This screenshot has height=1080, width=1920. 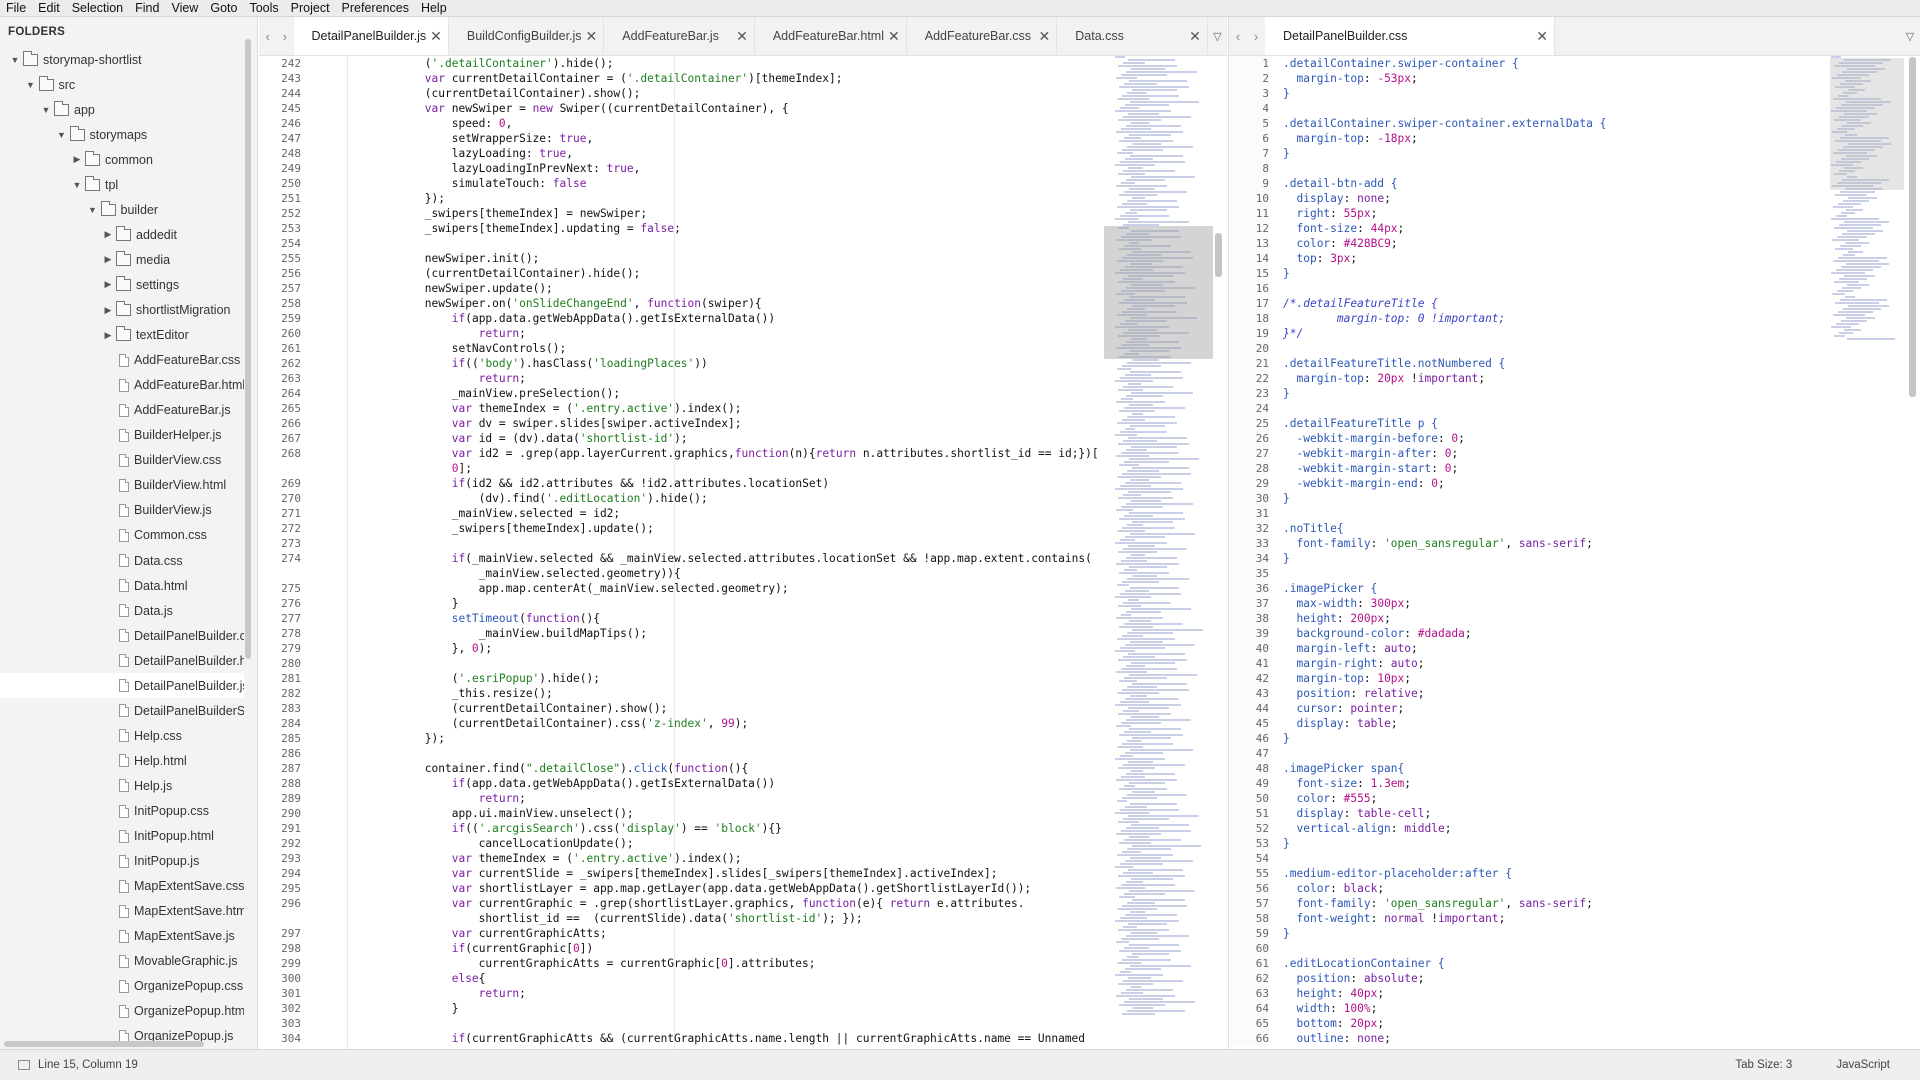 What do you see at coordinates (122, 385) in the screenshot?
I see `tree-file: AddFeatureBar.html` at bounding box center [122, 385].